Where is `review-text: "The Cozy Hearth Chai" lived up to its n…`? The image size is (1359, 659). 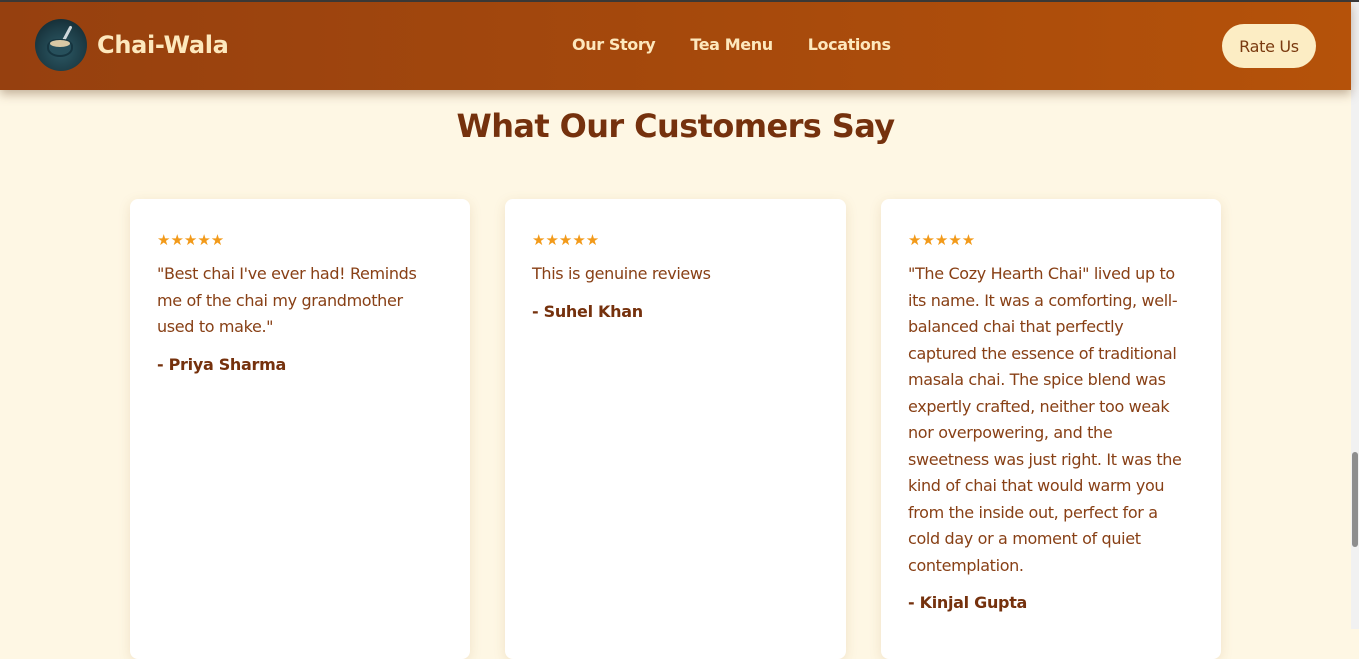
review-text: "The Cozy Hearth Chai" lived up to its n… is located at coordinates (1045, 419).